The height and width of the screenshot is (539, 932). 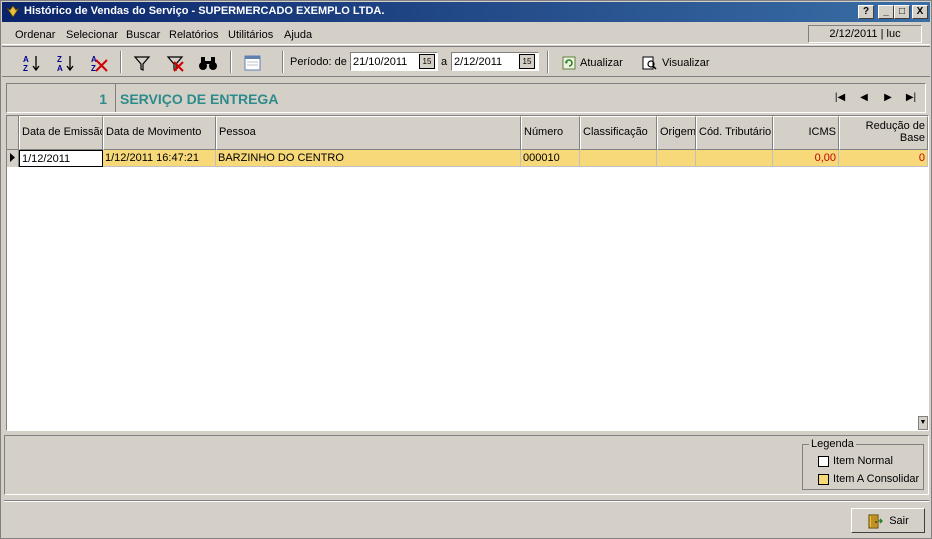 What do you see at coordinates (902, 12) in the screenshot?
I see `maximize-button: □` at bounding box center [902, 12].